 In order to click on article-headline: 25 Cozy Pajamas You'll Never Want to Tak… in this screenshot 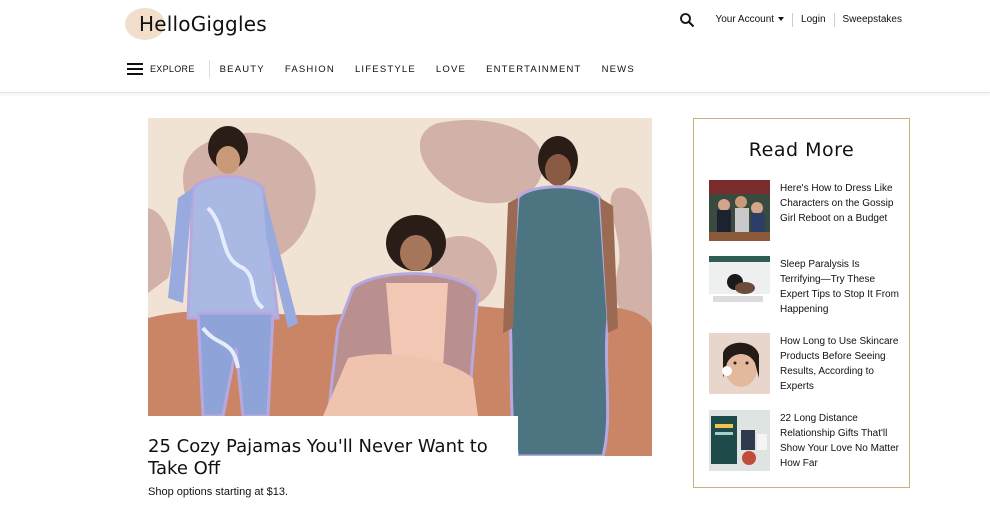, I will do `click(328, 458)`.